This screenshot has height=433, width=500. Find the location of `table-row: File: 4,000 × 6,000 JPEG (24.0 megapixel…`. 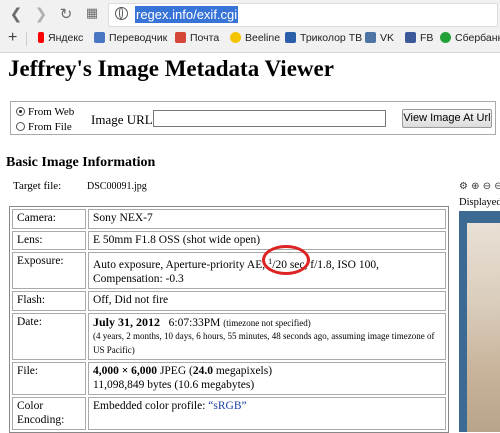

table-row: File: 4,000 × 6,000 JPEG (24.0 megapixel… is located at coordinates (229, 378).